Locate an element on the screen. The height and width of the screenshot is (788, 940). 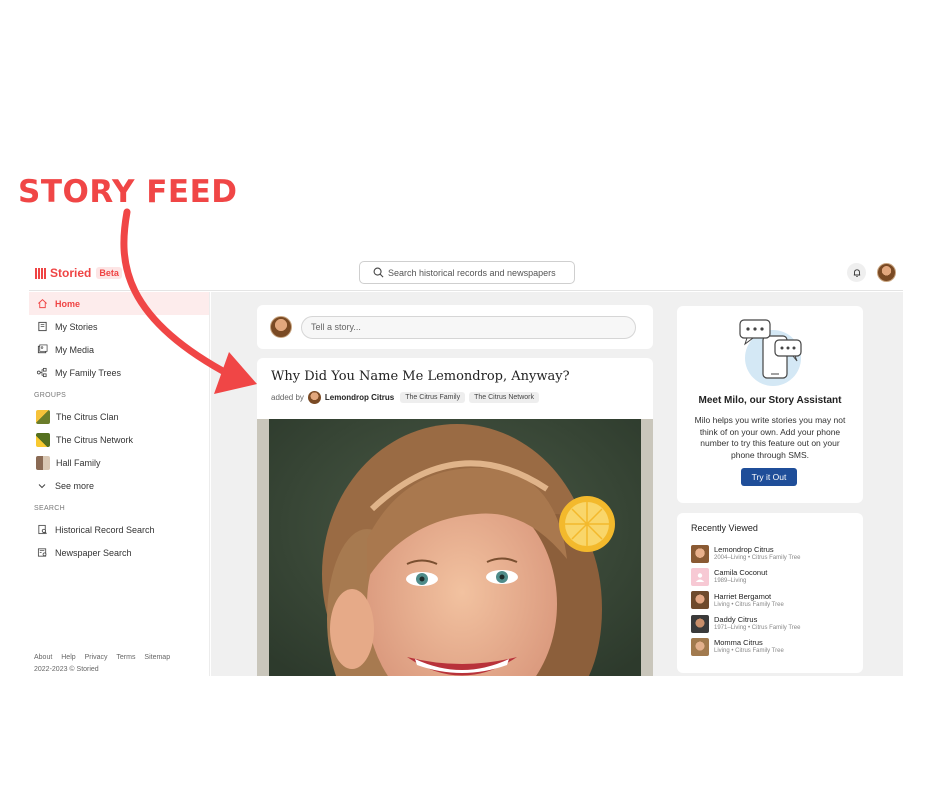
recently-viewed-title: Recently Viewed is located at coordinates (724, 528).